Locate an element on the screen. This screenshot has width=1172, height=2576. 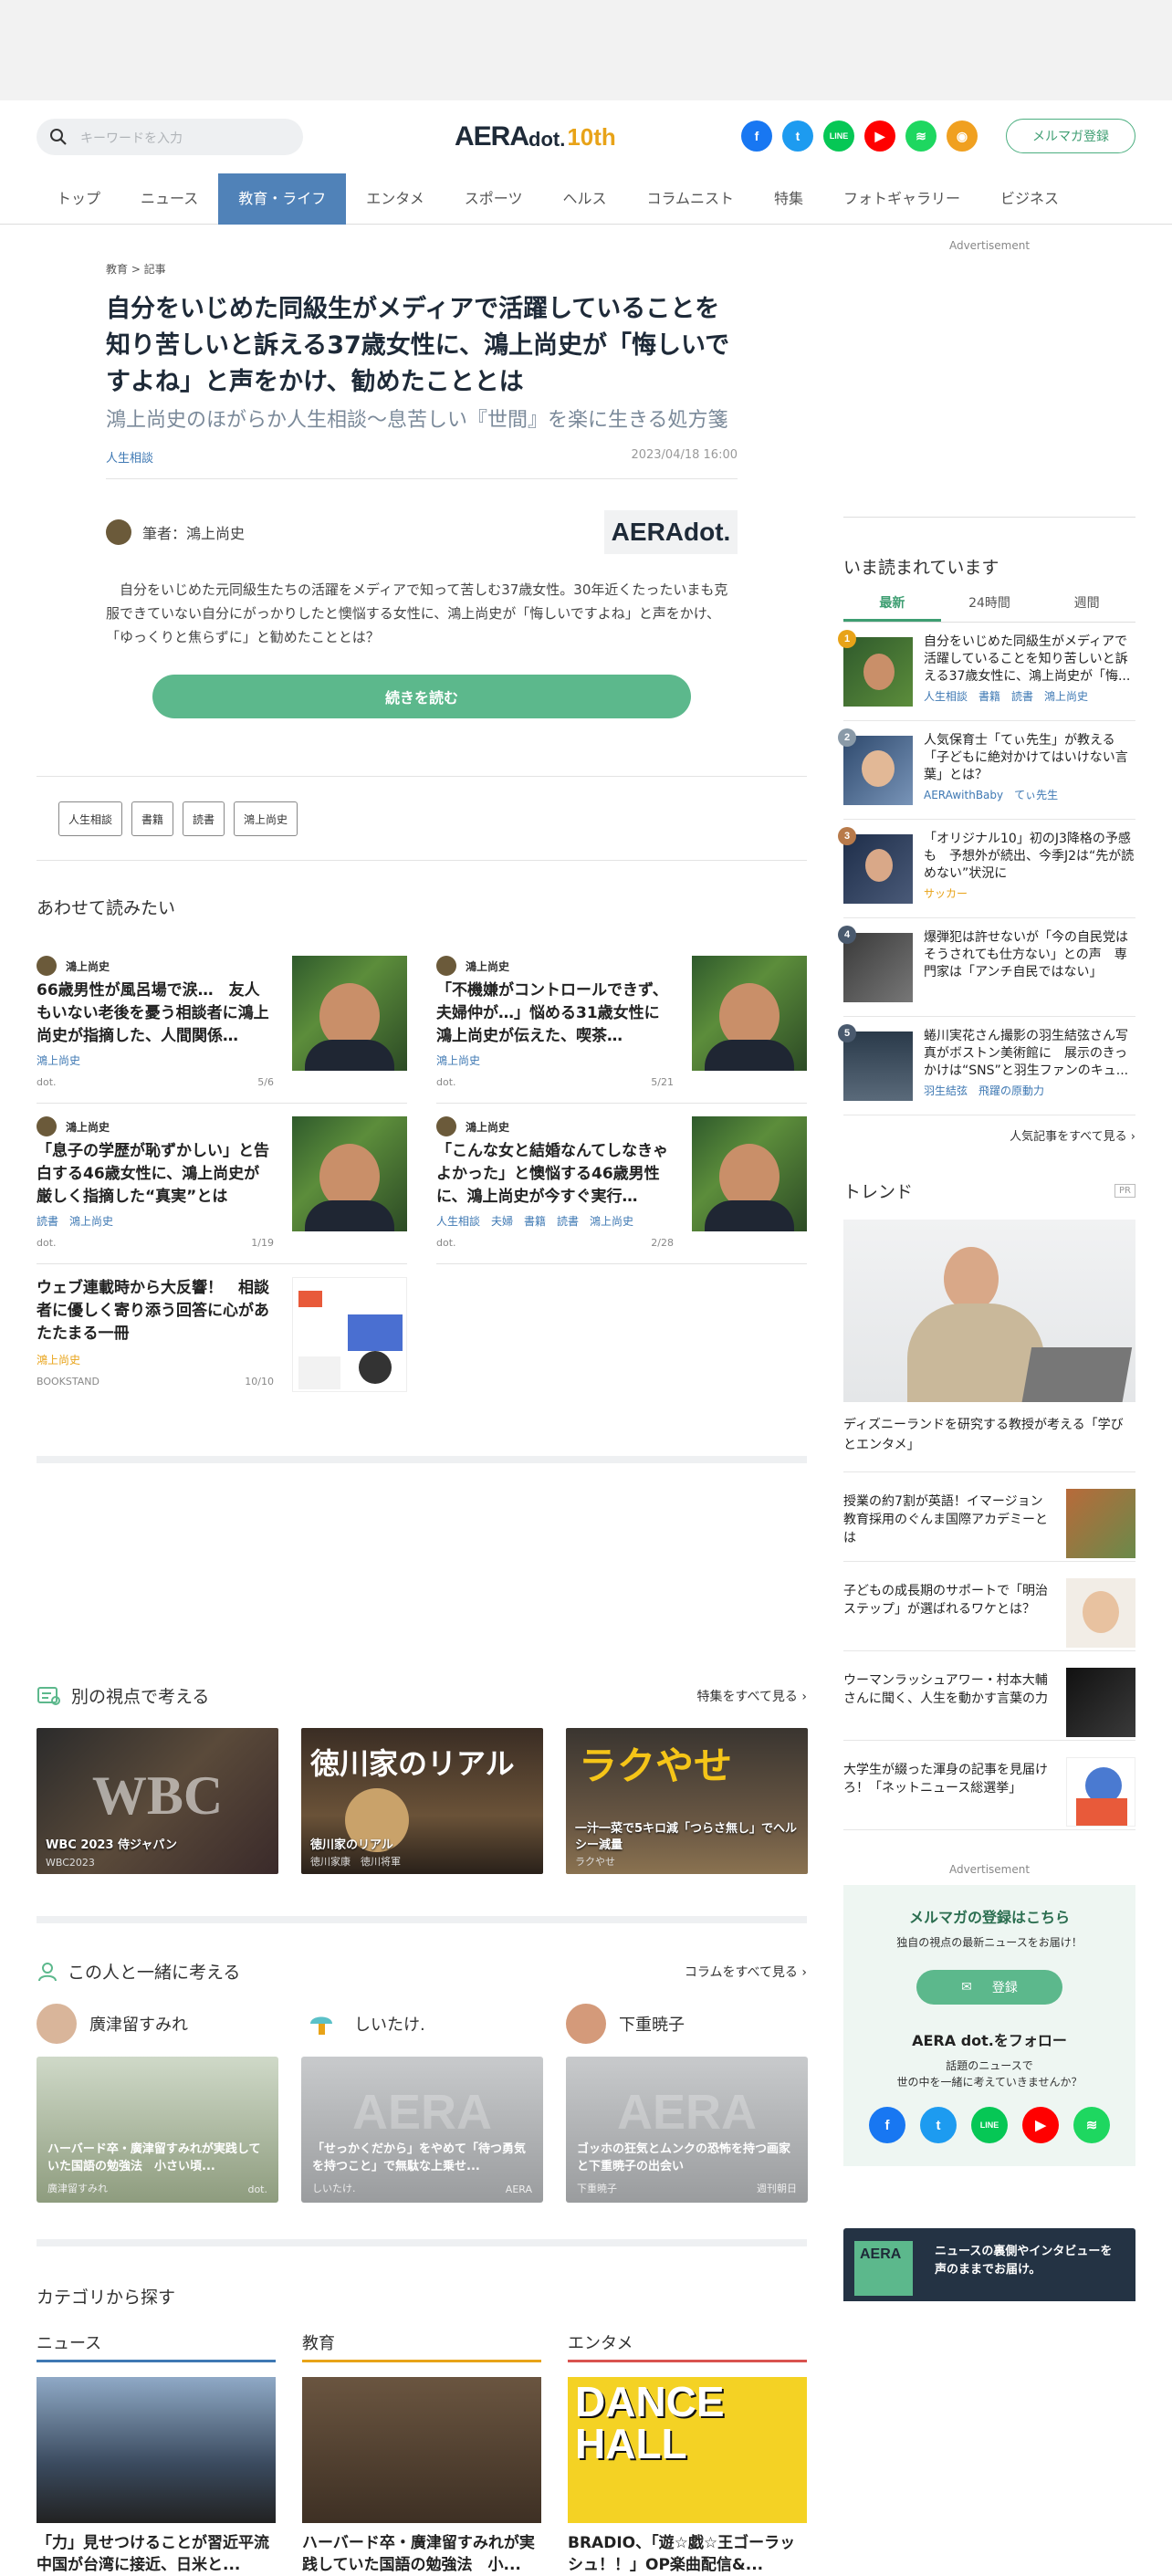
podcast-ad-banner: AERA ニュースの裏側やインタビューを声のままでお届け。 is located at coordinates (989, 2264).